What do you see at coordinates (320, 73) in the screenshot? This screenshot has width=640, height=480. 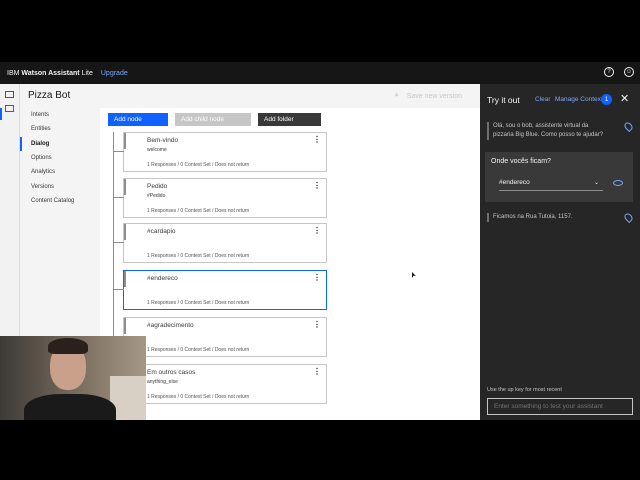 I see `top-bar: IBM Watson Assistant Lite Upgrade ? ☺` at bounding box center [320, 73].